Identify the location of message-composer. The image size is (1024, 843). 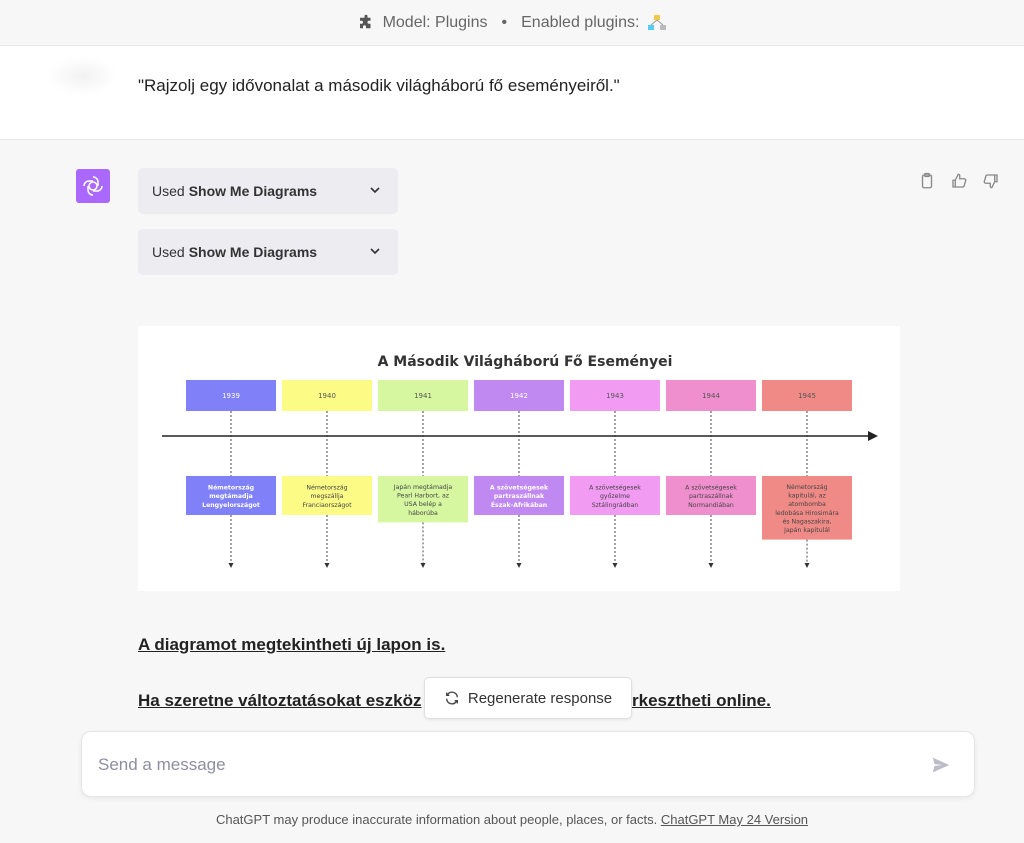
(528, 764).